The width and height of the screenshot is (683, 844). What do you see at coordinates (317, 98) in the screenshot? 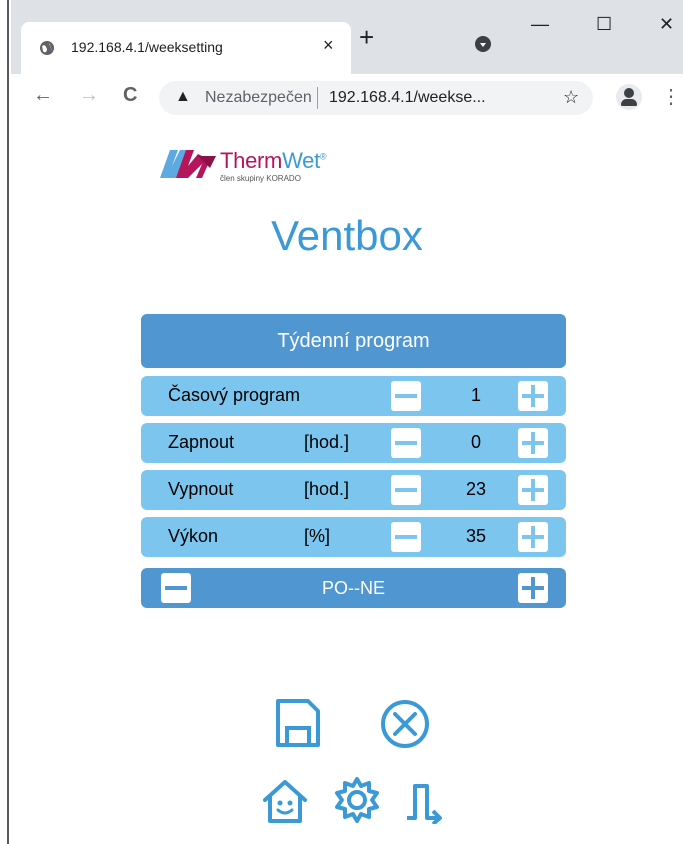
I see `omnibox-separator` at bounding box center [317, 98].